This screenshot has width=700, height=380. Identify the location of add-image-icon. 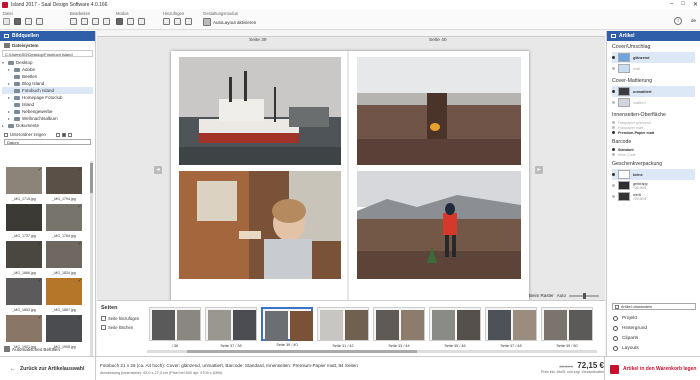
(166, 21).